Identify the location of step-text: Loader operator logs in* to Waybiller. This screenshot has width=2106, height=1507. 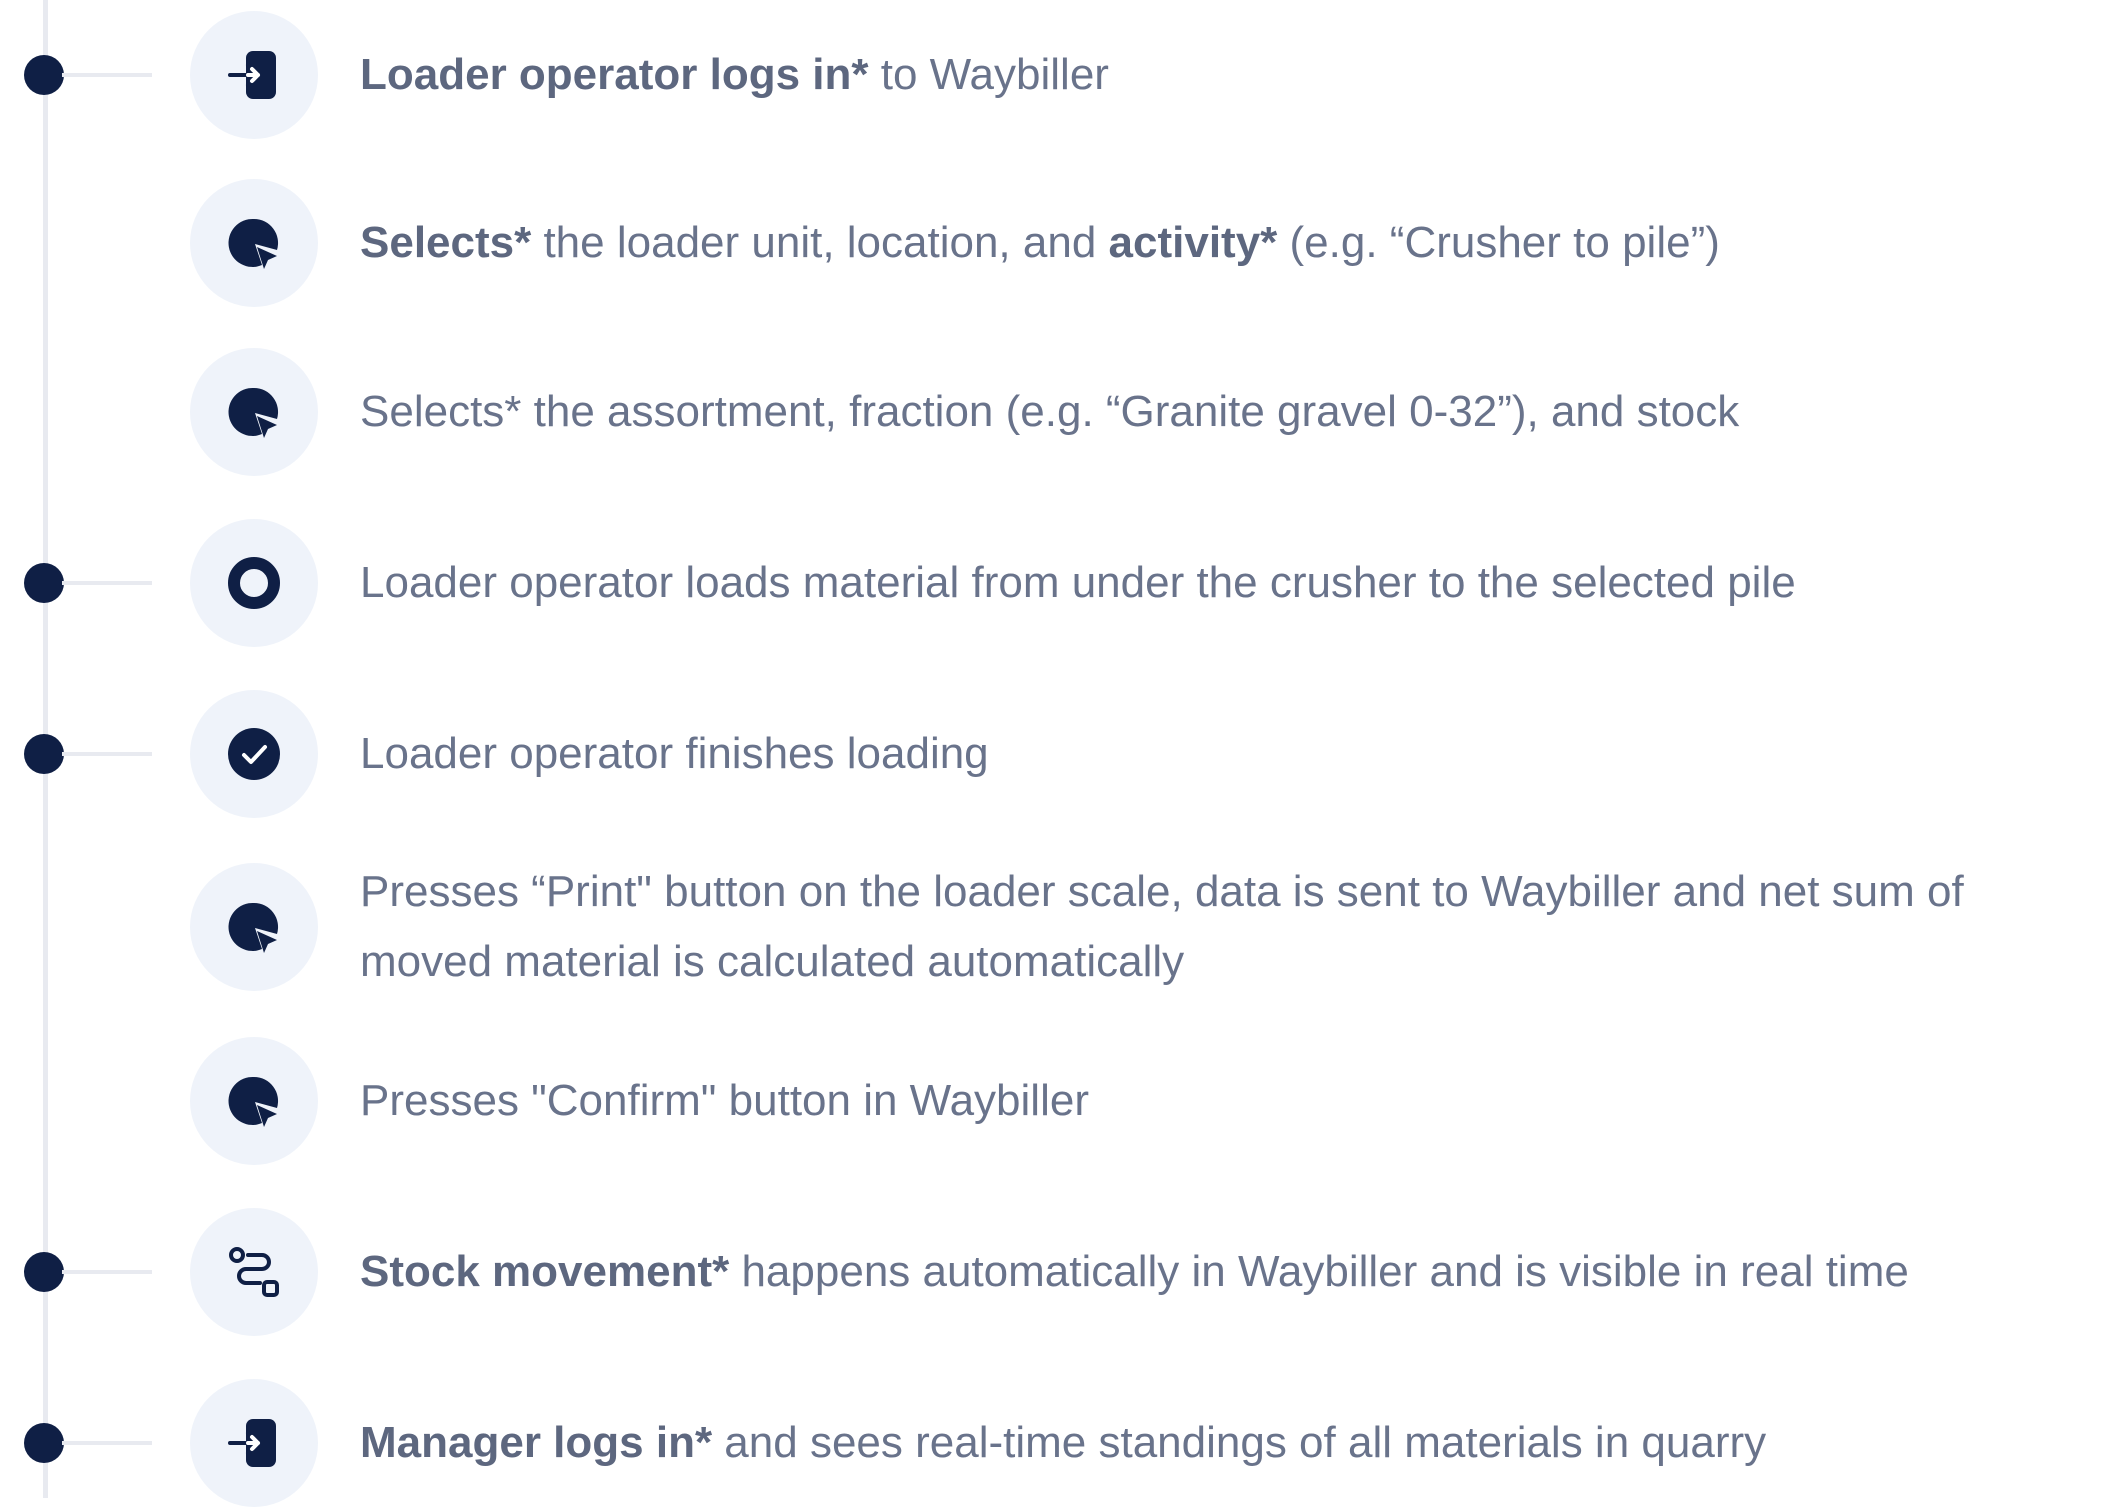
(1225, 75).